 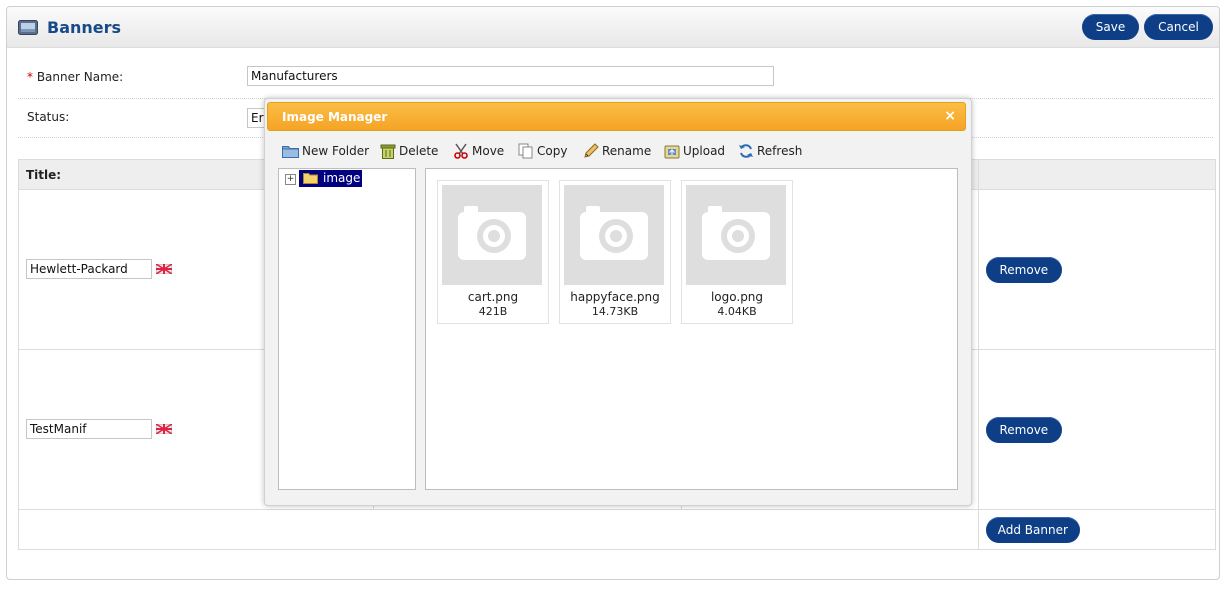 I want to click on new-folder-label: New Folder, so click(x=336, y=151).